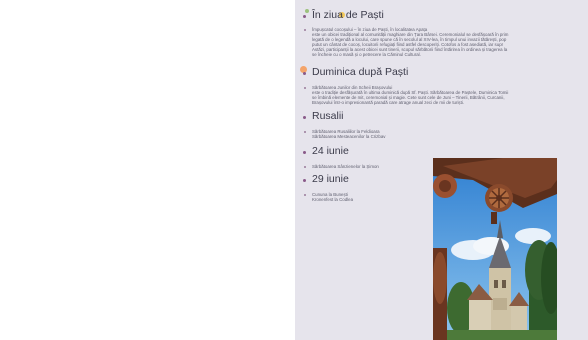 The height and width of the screenshot is (340, 588). I want to click on section-heading-easter-day: În ziua de Paști, so click(348, 15).